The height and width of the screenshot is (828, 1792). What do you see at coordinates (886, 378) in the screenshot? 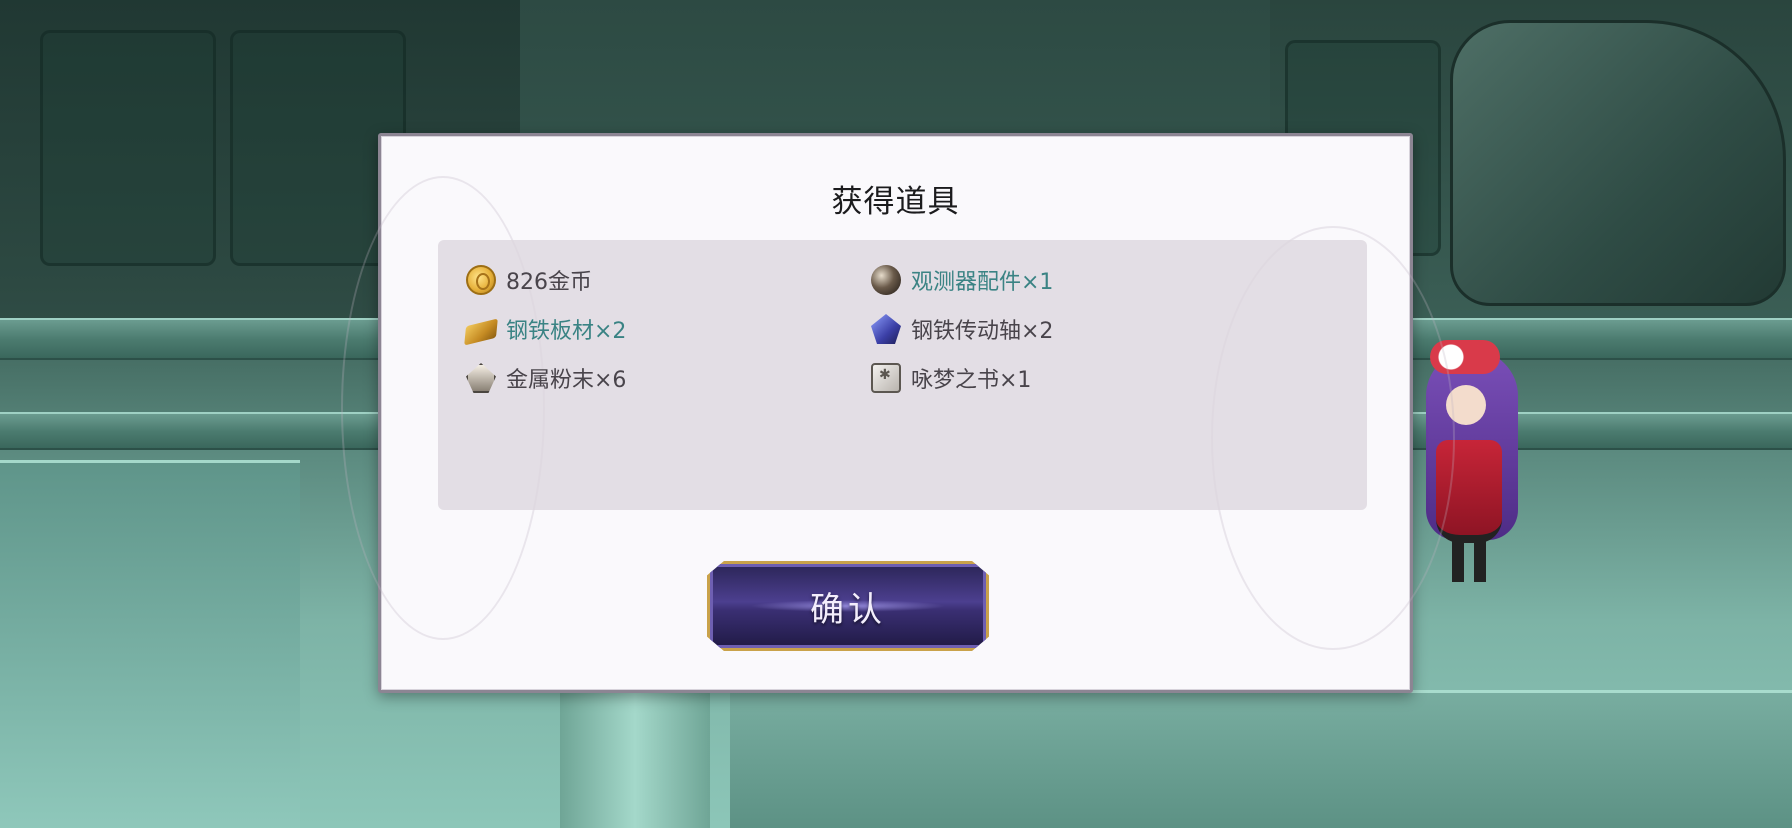
I see `book-icon` at bounding box center [886, 378].